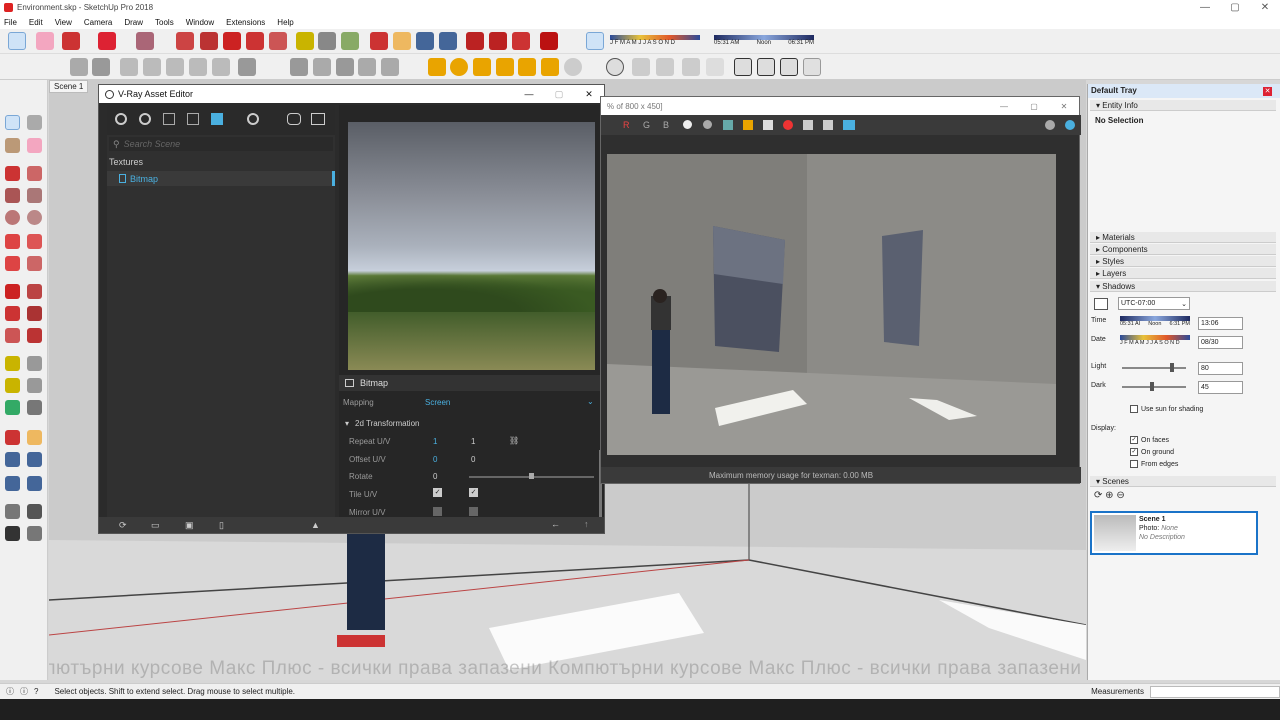 Image resolution: width=1280 pixels, height=720 pixels. Describe the element at coordinates (1235, 7) in the screenshot. I see `maximize-button: ▢` at that location.